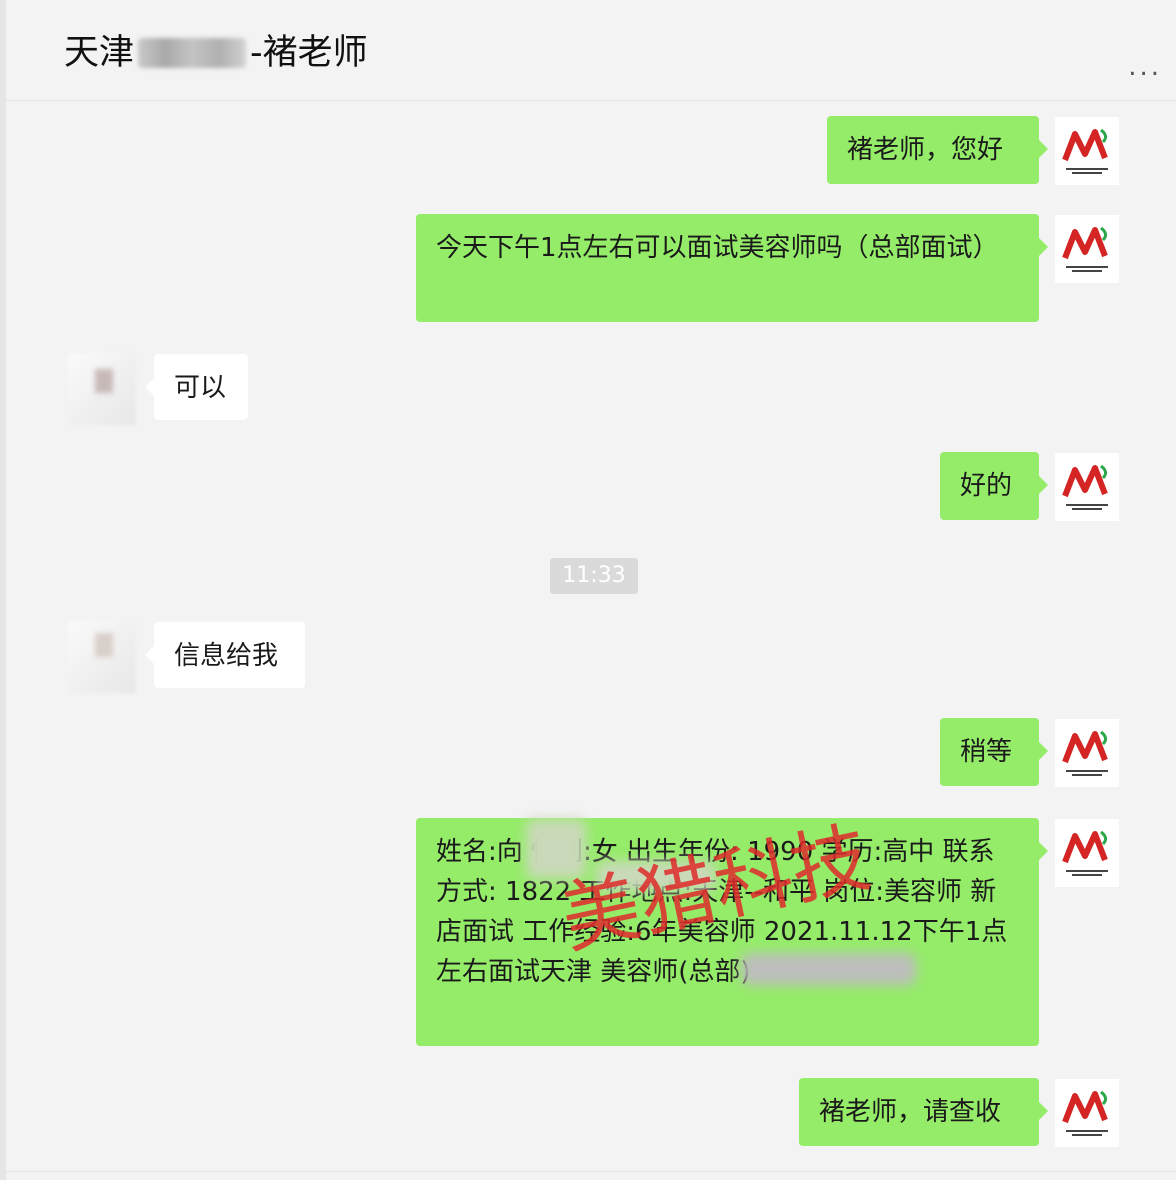 The width and height of the screenshot is (1176, 1180). I want to click on message-bubble-incoming: 可以, so click(196, 387).